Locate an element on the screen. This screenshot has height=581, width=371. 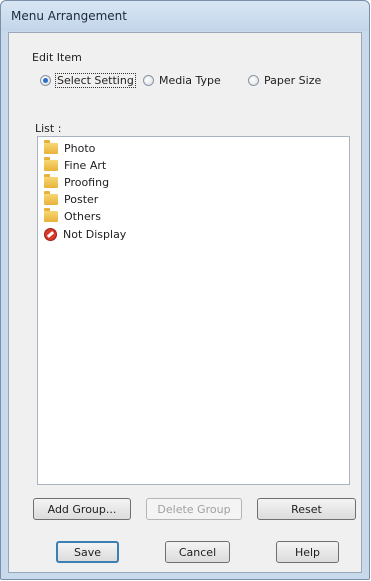
cancel-button: Cancel is located at coordinates (197, 552).